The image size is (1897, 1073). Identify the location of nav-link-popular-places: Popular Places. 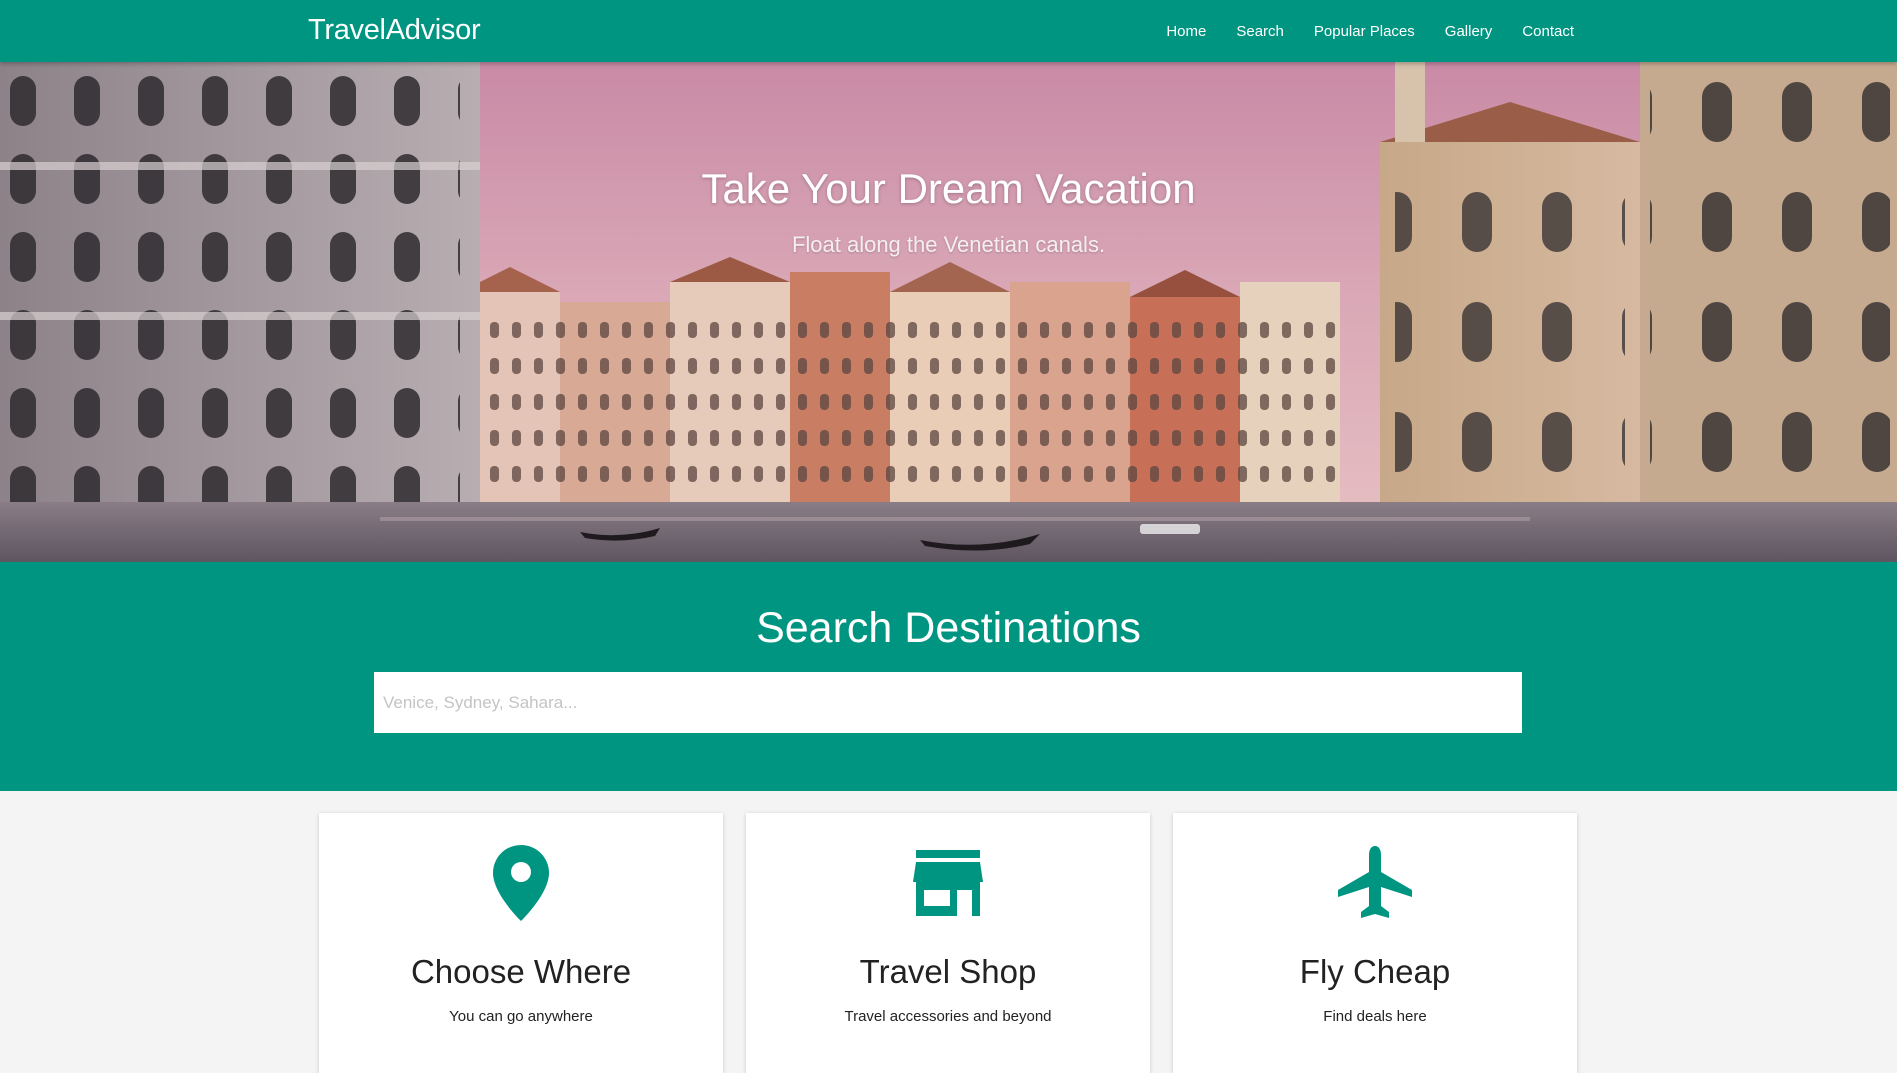
(1364, 31).